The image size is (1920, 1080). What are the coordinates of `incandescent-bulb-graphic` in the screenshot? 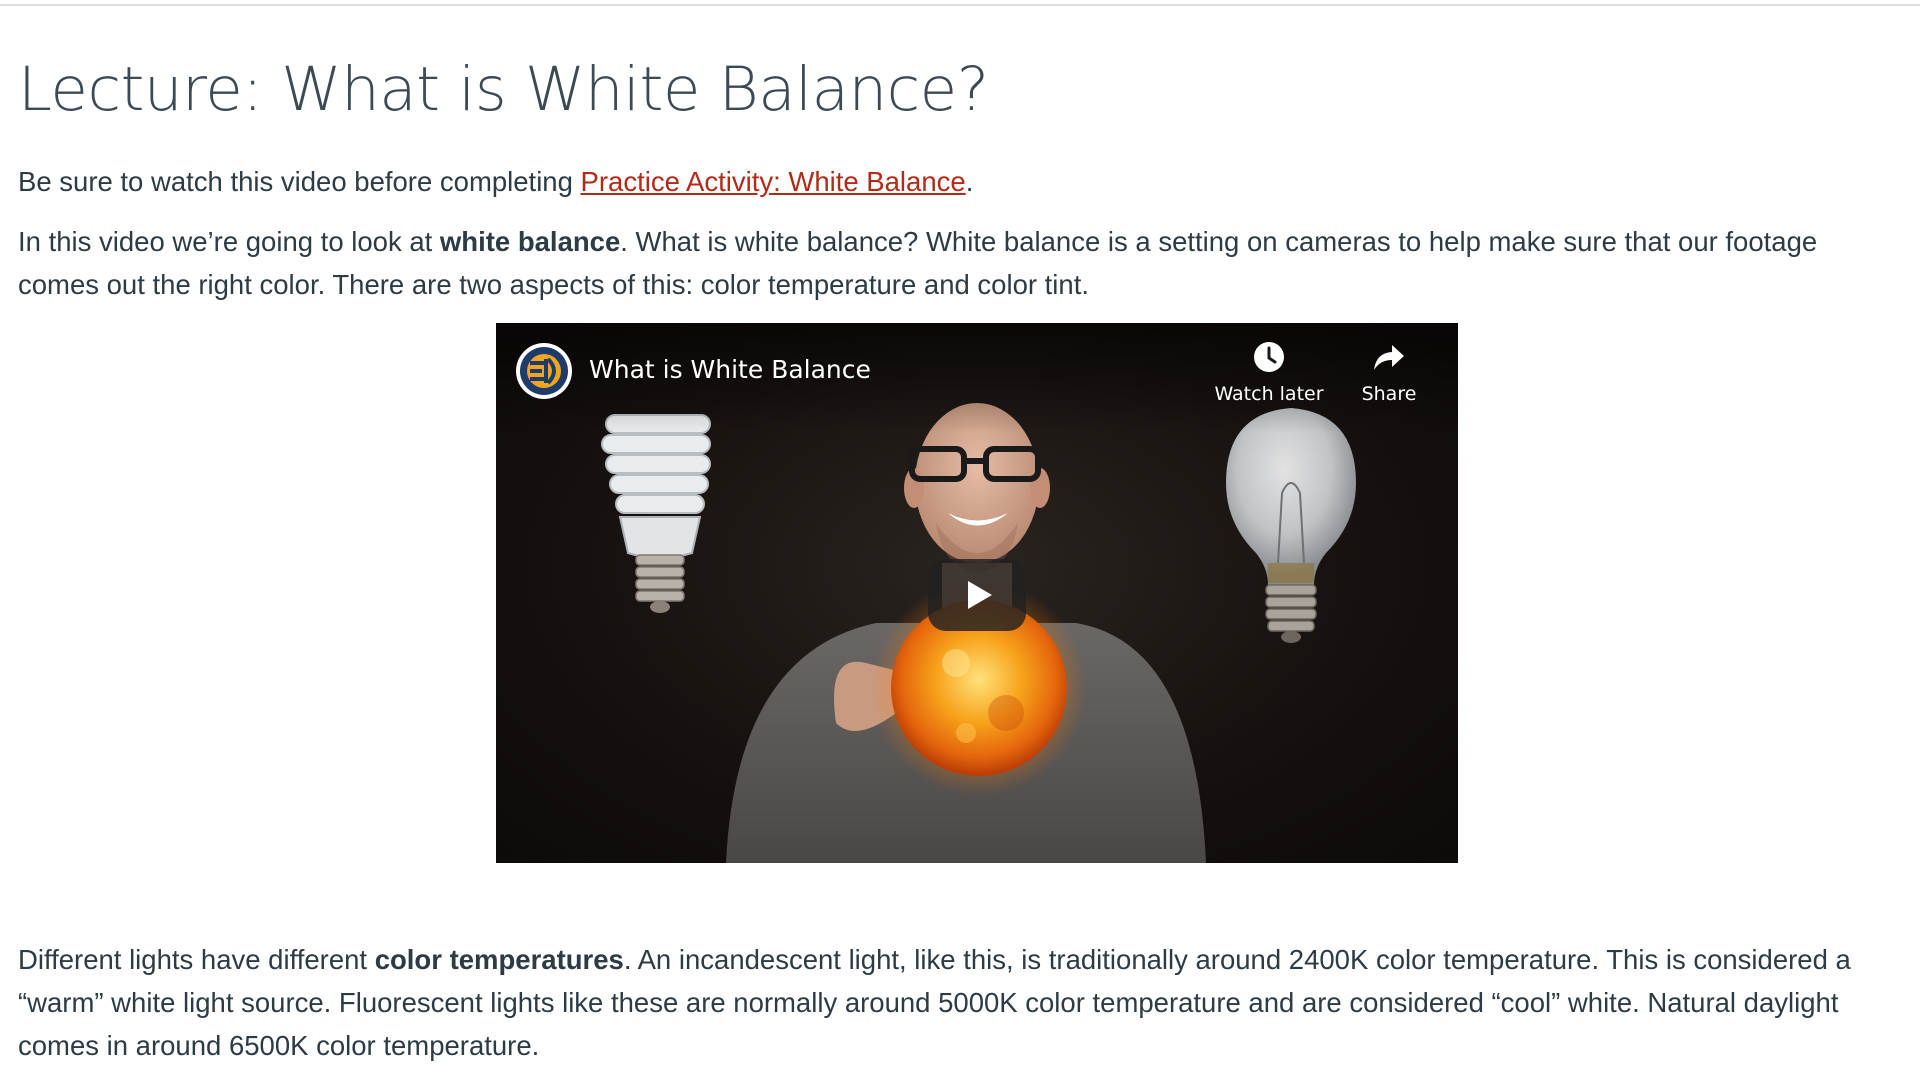 It's located at (1291, 525).